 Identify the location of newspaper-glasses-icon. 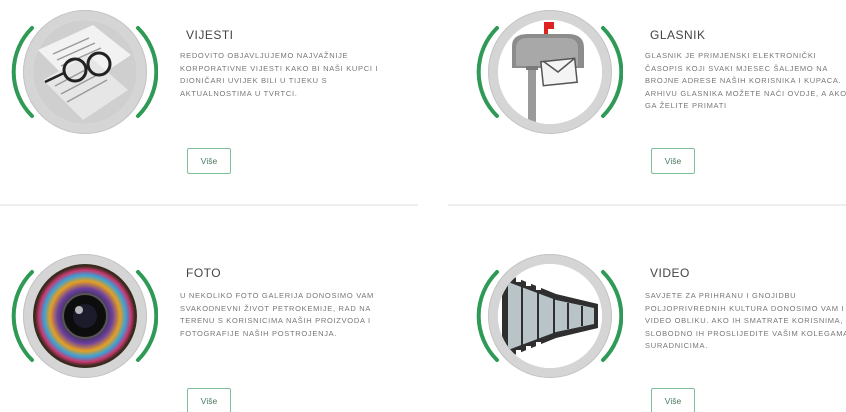
(85, 72).